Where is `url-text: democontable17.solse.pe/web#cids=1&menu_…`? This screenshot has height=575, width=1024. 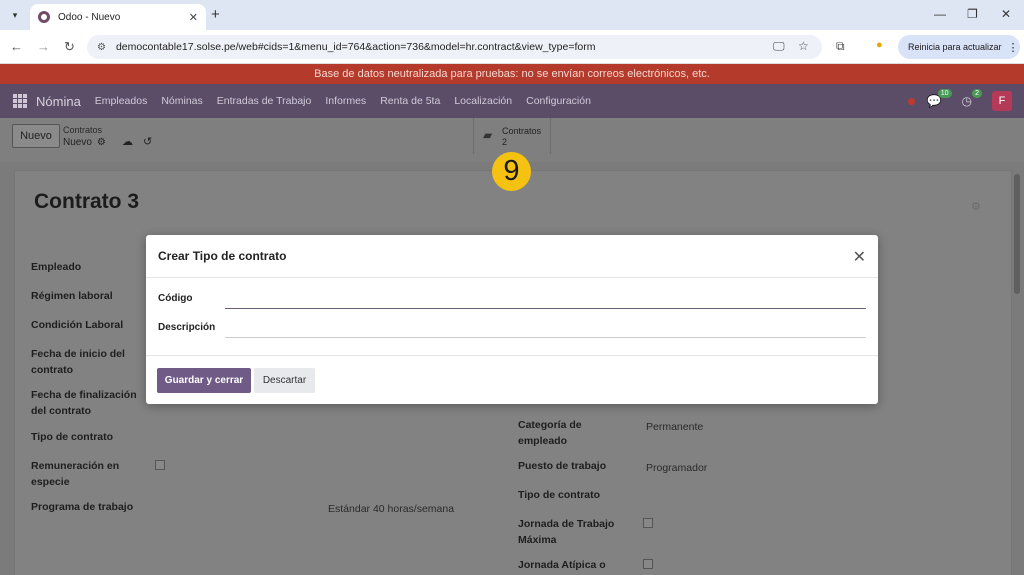
url-text: democontable17.solse.pe/web#cids=1&menu_… is located at coordinates (356, 47).